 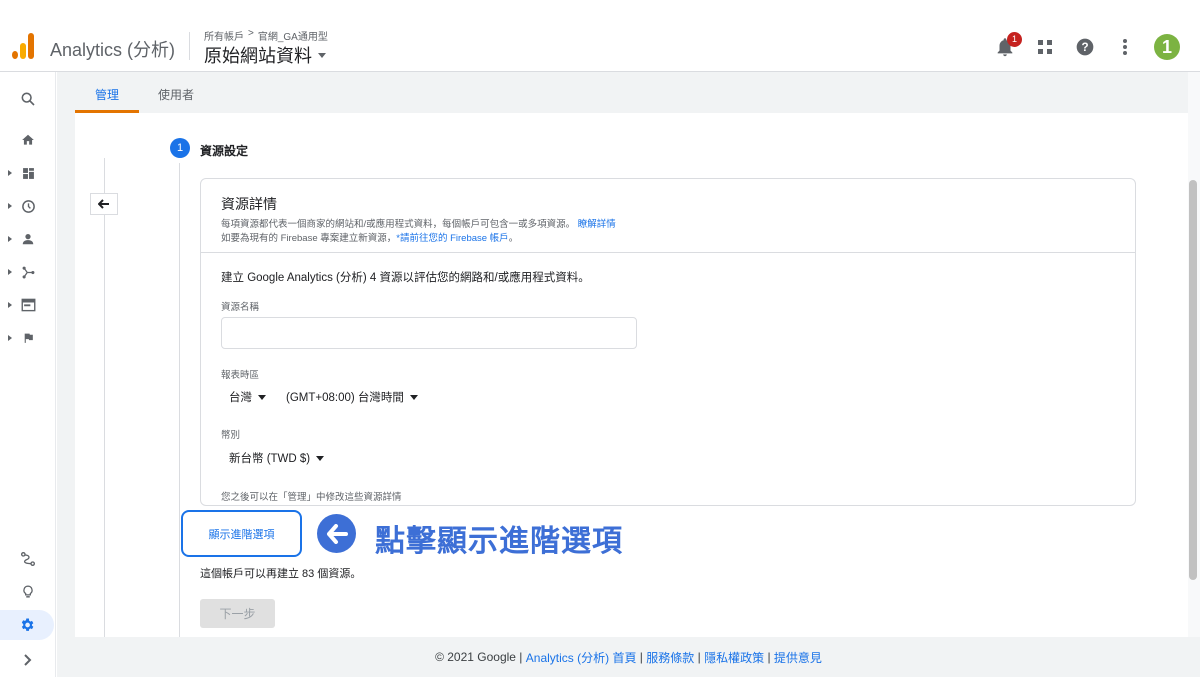 I want to click on breadcrumb-account: 所有帳戶, so click(x=224, y=35).